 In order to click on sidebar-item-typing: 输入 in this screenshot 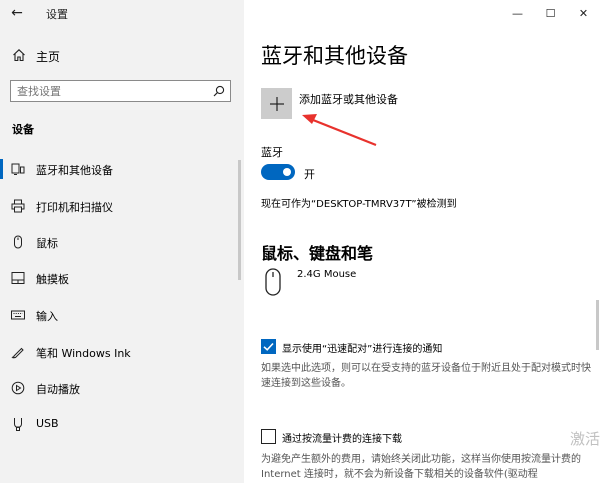, I will do `click(122, 315)`.